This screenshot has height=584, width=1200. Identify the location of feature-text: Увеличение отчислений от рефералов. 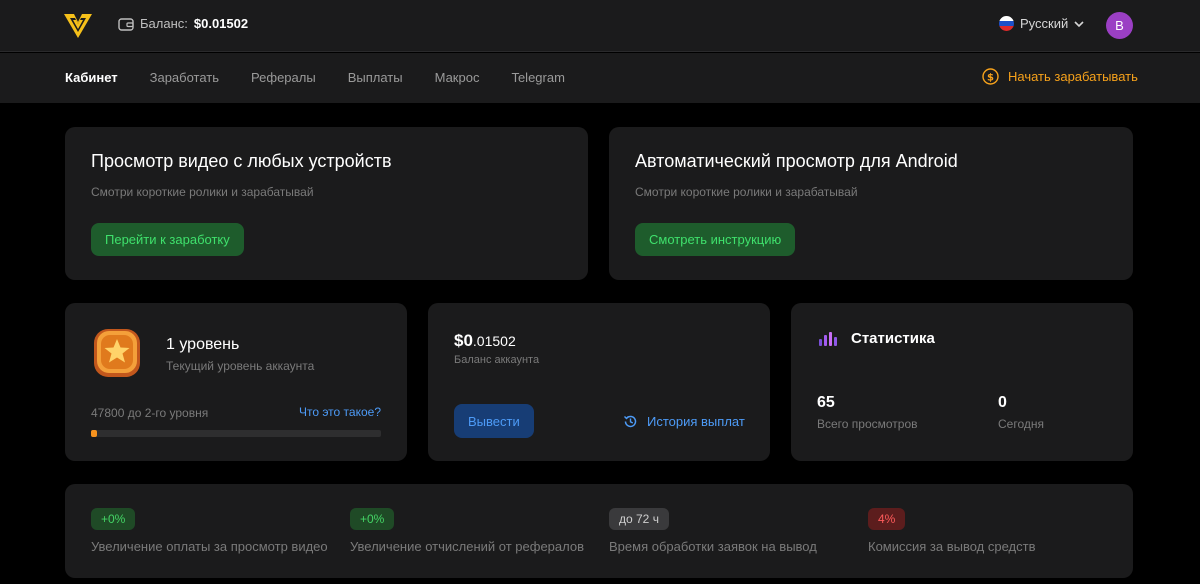
(467, 546).